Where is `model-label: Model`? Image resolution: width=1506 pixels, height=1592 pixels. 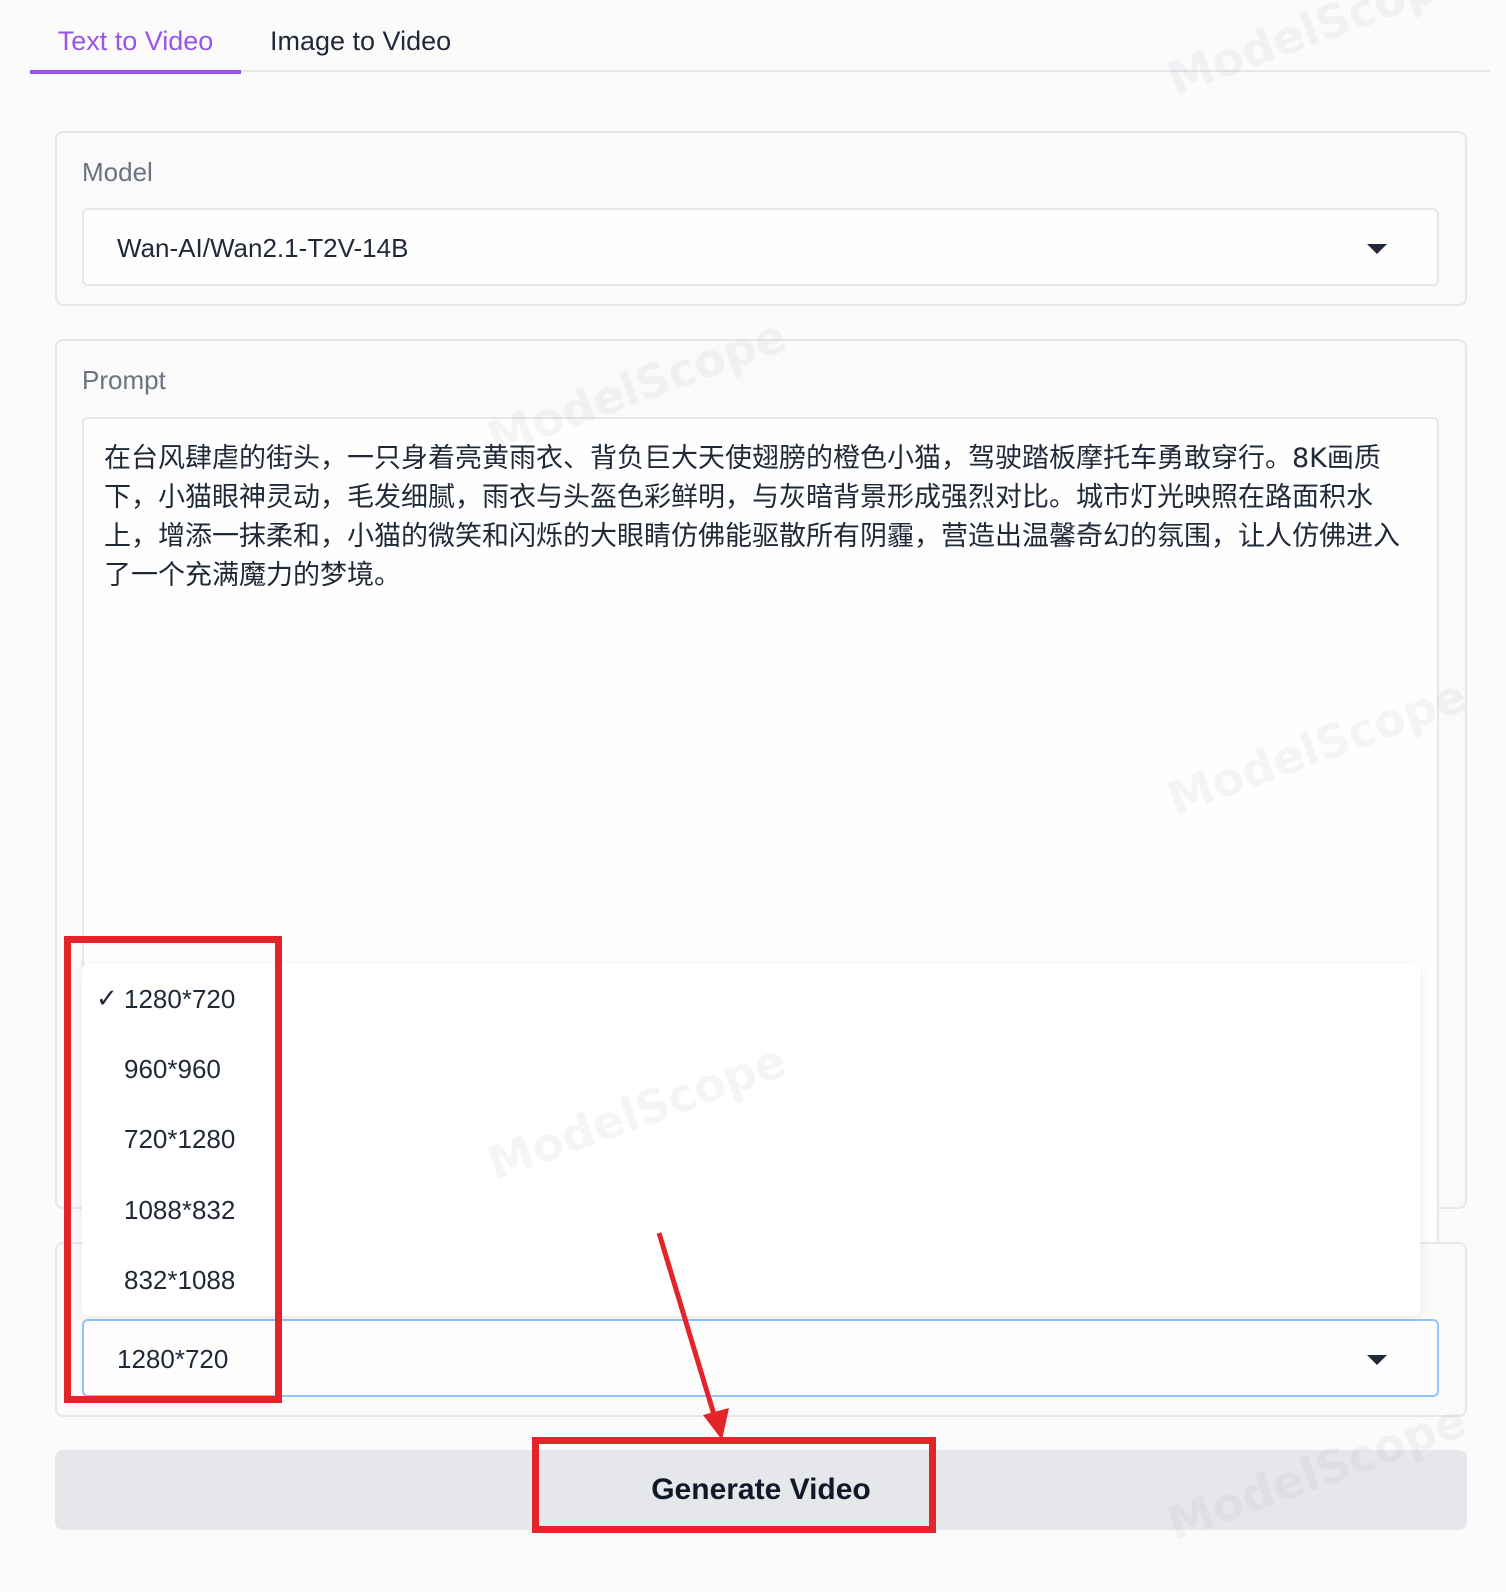 model-label: Model is located at coordinates (117, 172).